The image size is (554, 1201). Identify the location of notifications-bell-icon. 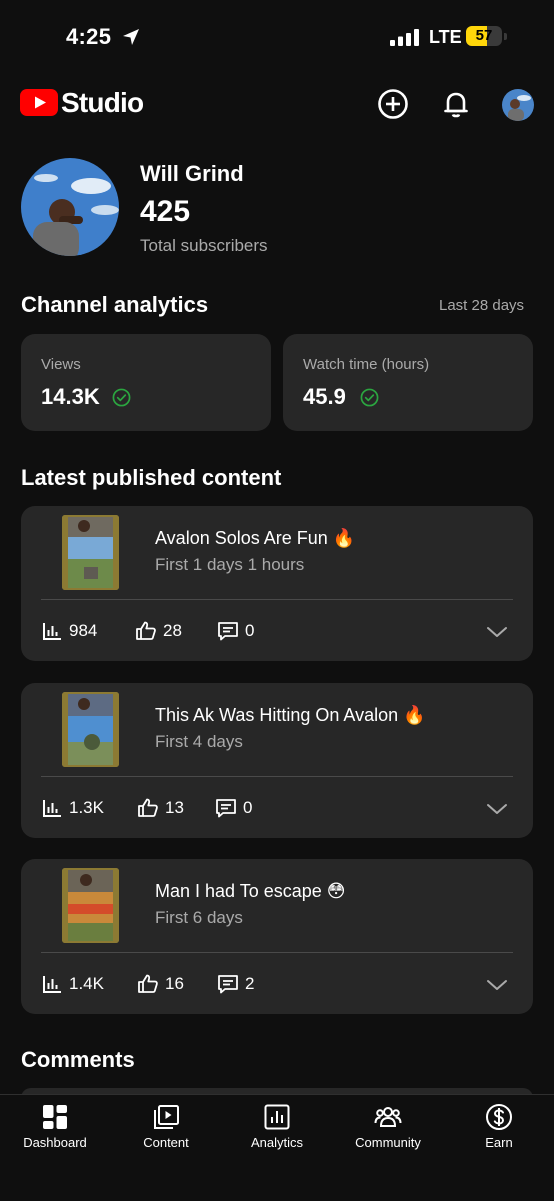
(456, 104).